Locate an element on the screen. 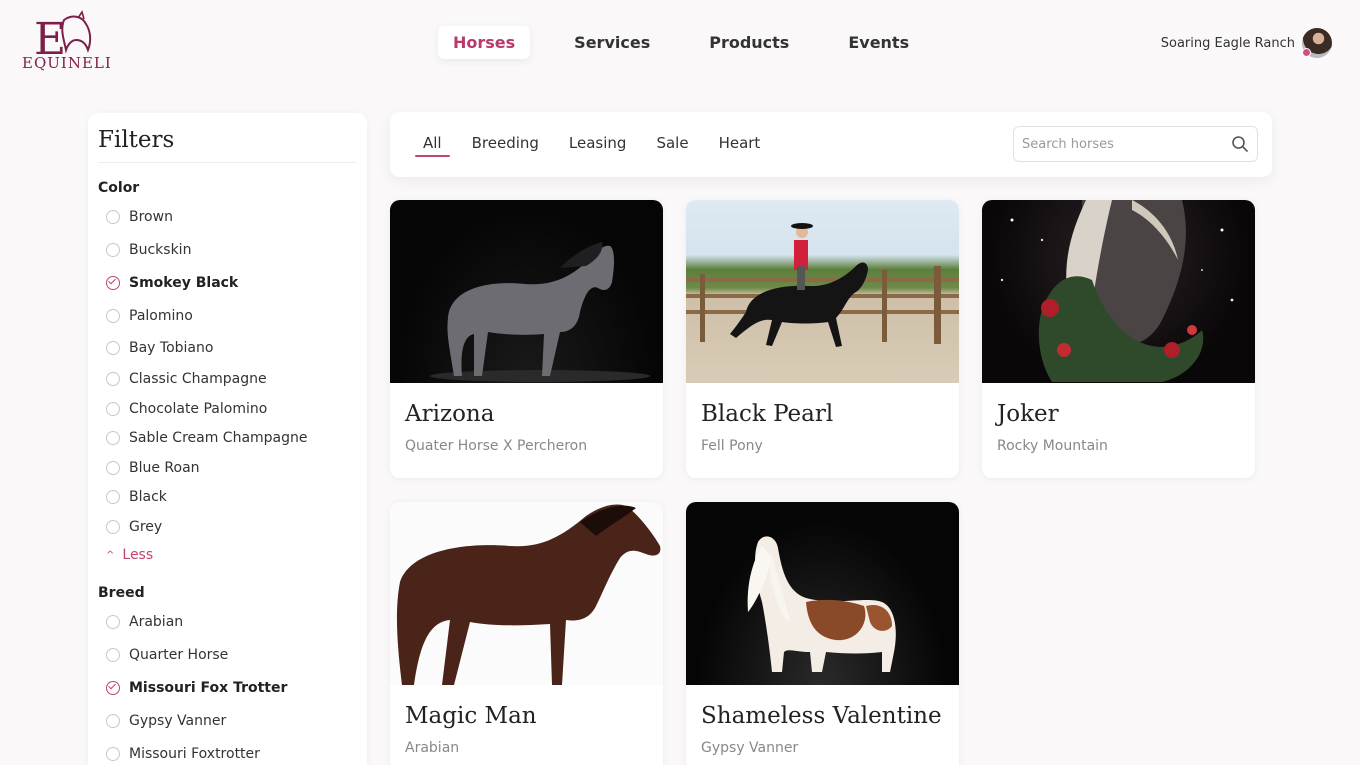 The width and height of the screenshot is (1360, 765). main-nav: Horses Services Products Events is located at coordinates (695, 42).